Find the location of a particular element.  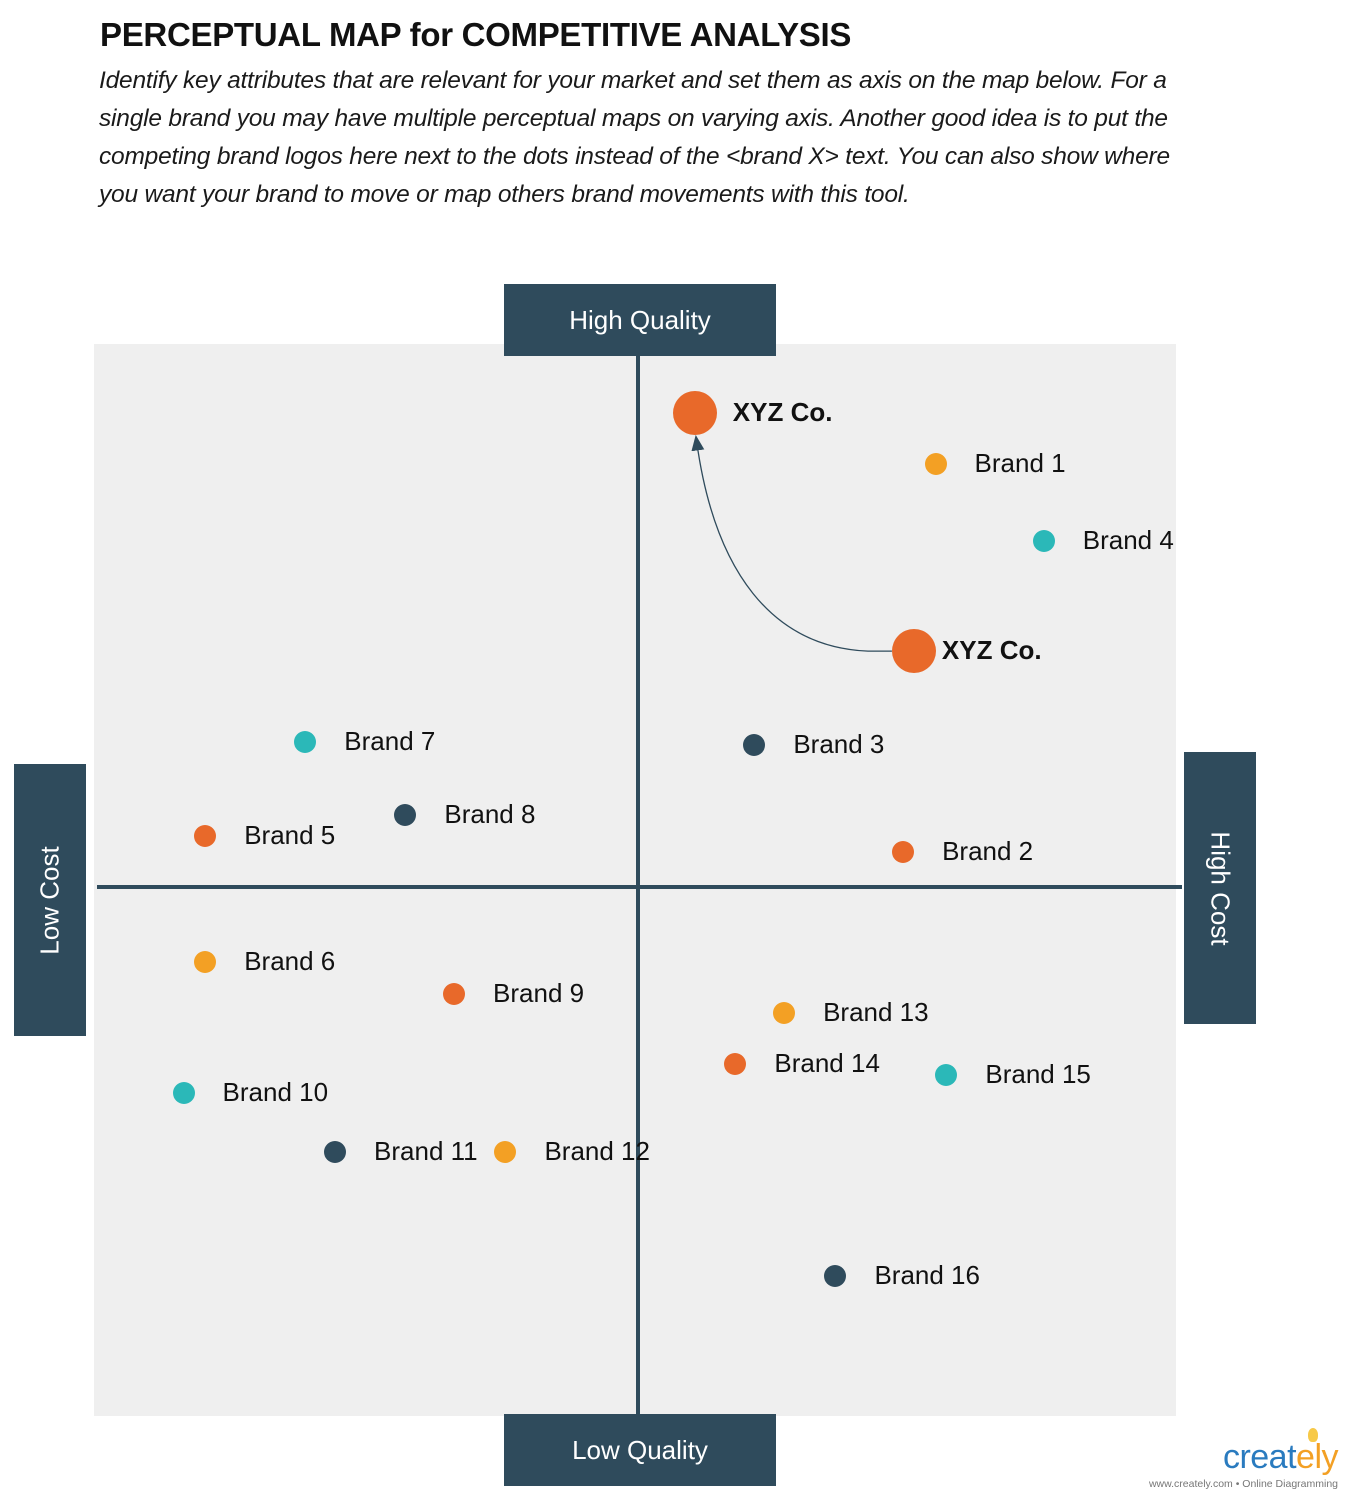

axis-label-high-quality: High Quality is located at coordinates (640, 320).